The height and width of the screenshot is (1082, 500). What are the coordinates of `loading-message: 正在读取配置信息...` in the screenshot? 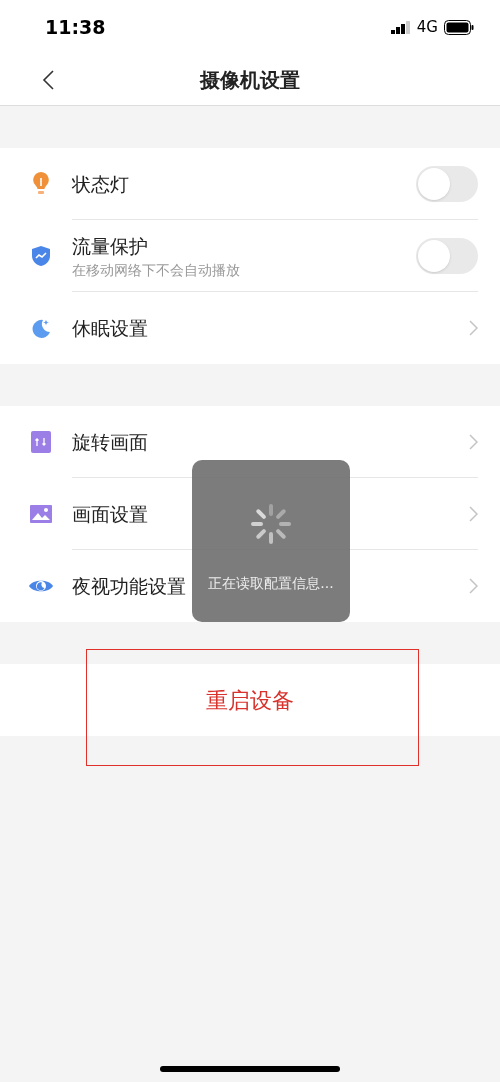 It's located at (271, 583).